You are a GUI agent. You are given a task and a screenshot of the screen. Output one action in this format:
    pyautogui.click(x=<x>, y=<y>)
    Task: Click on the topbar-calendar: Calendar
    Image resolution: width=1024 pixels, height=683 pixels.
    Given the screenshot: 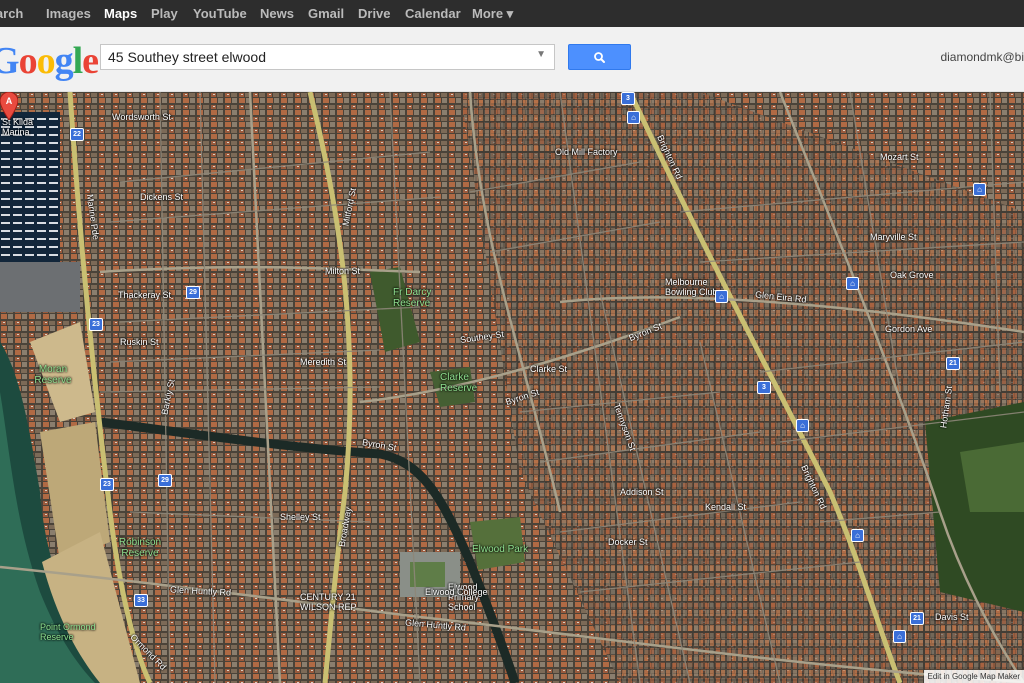 What is the action you would take?
    pyautogui.click(x=433, y=13)
    